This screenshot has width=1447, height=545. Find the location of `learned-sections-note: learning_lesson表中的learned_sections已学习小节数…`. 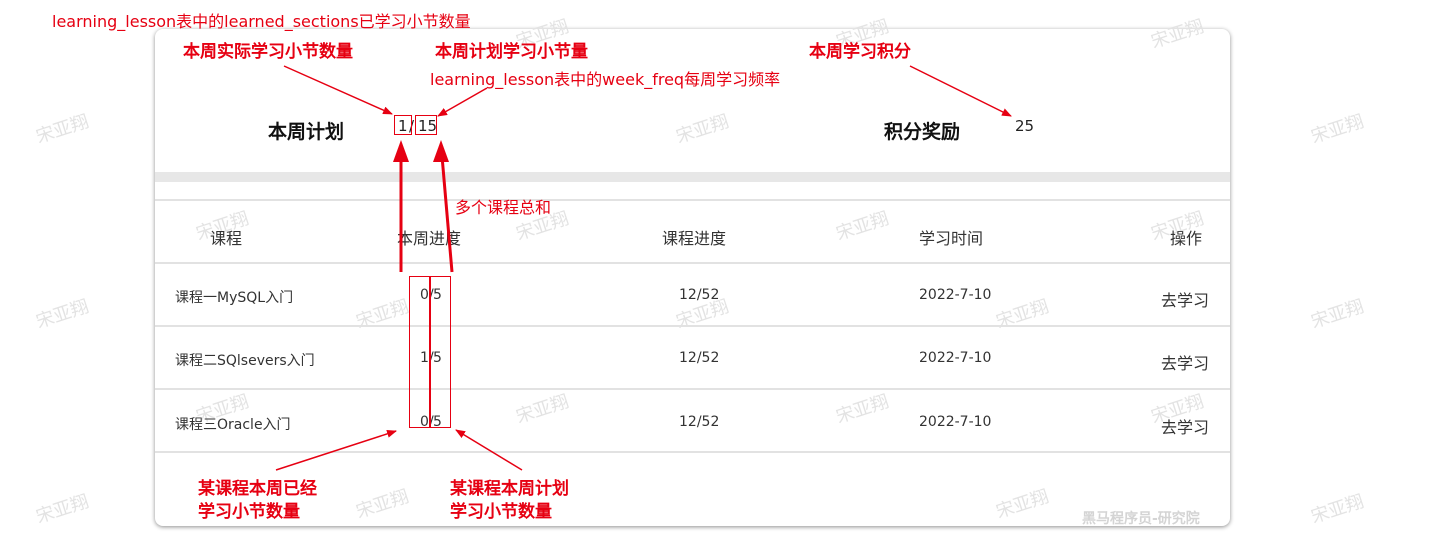

learned-sections-note: learning_lesson表中的learned_sections已学习小节数… is located at coordinates (261, 21).